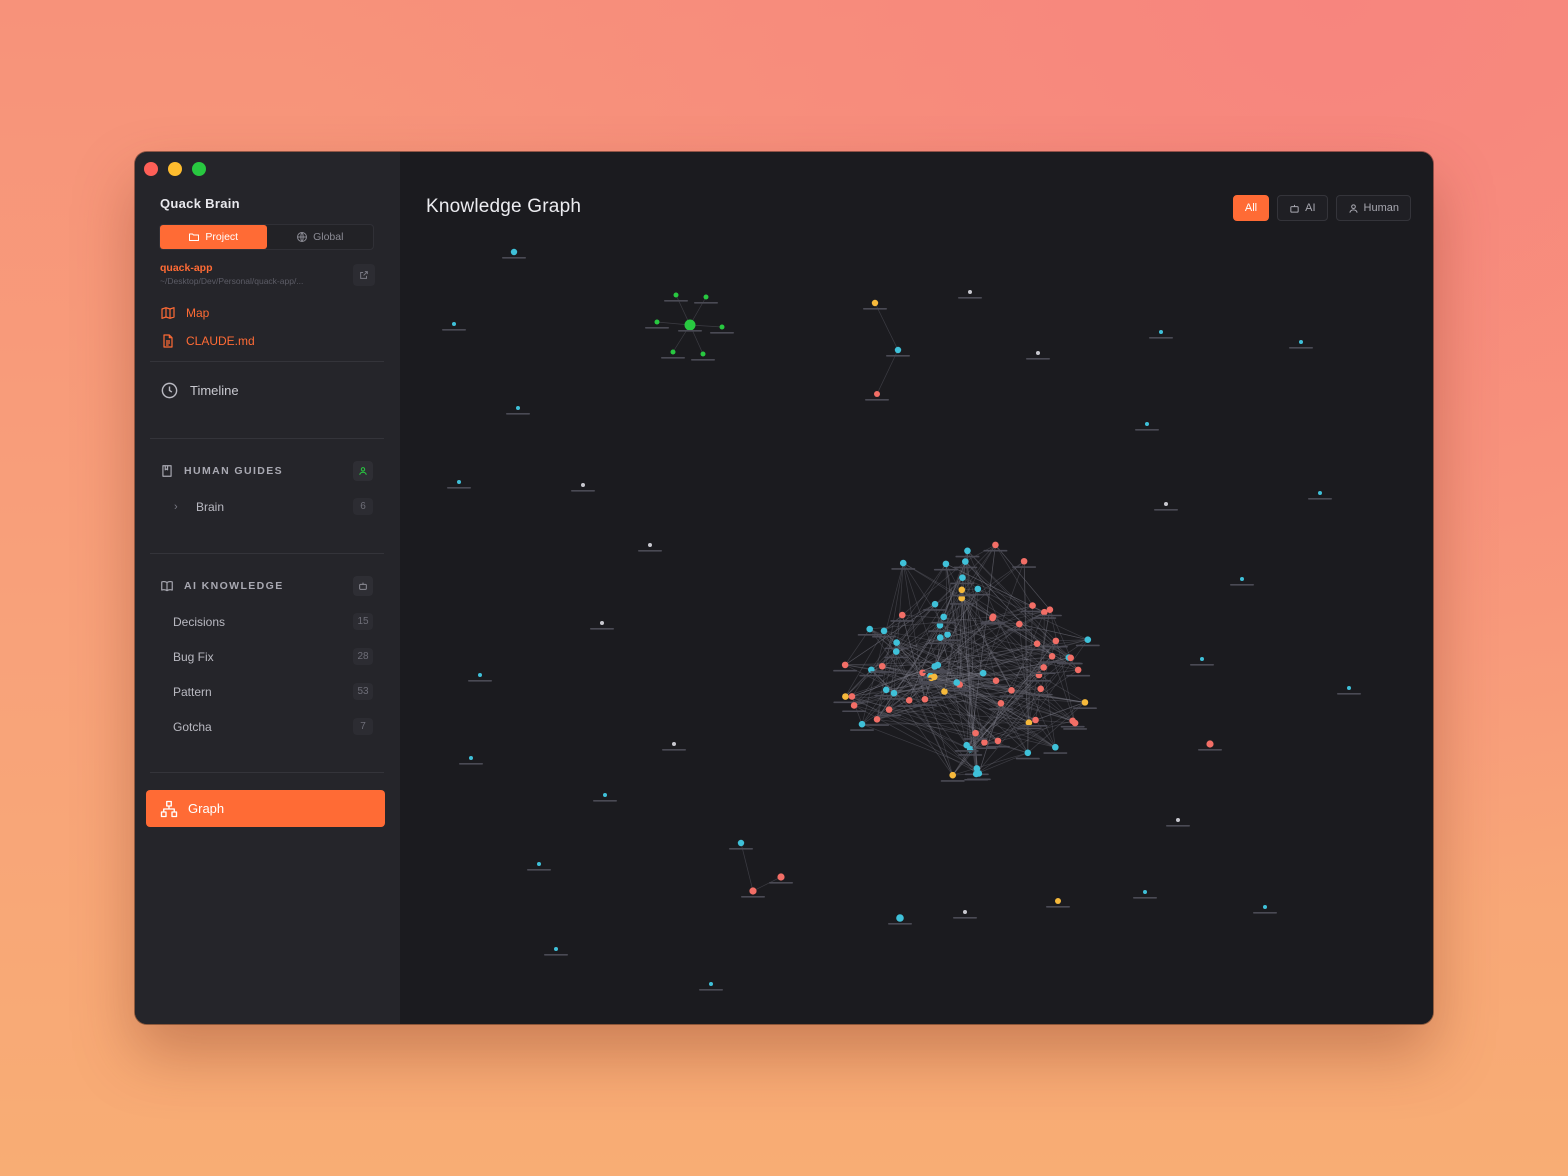  Describe the element at coordinates (504, 206) in the screenshot. I see `page-title: Knowledge Graph` at that location.